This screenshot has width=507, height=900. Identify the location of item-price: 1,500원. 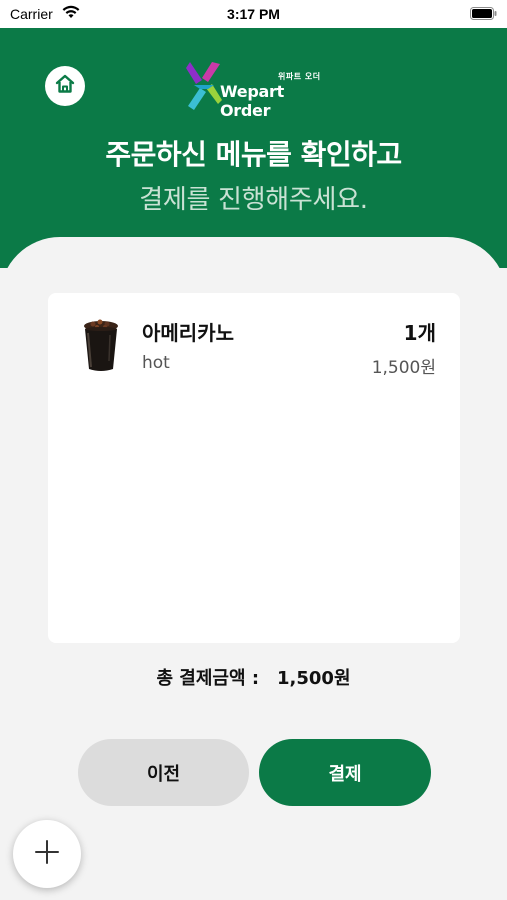
(403, 368).